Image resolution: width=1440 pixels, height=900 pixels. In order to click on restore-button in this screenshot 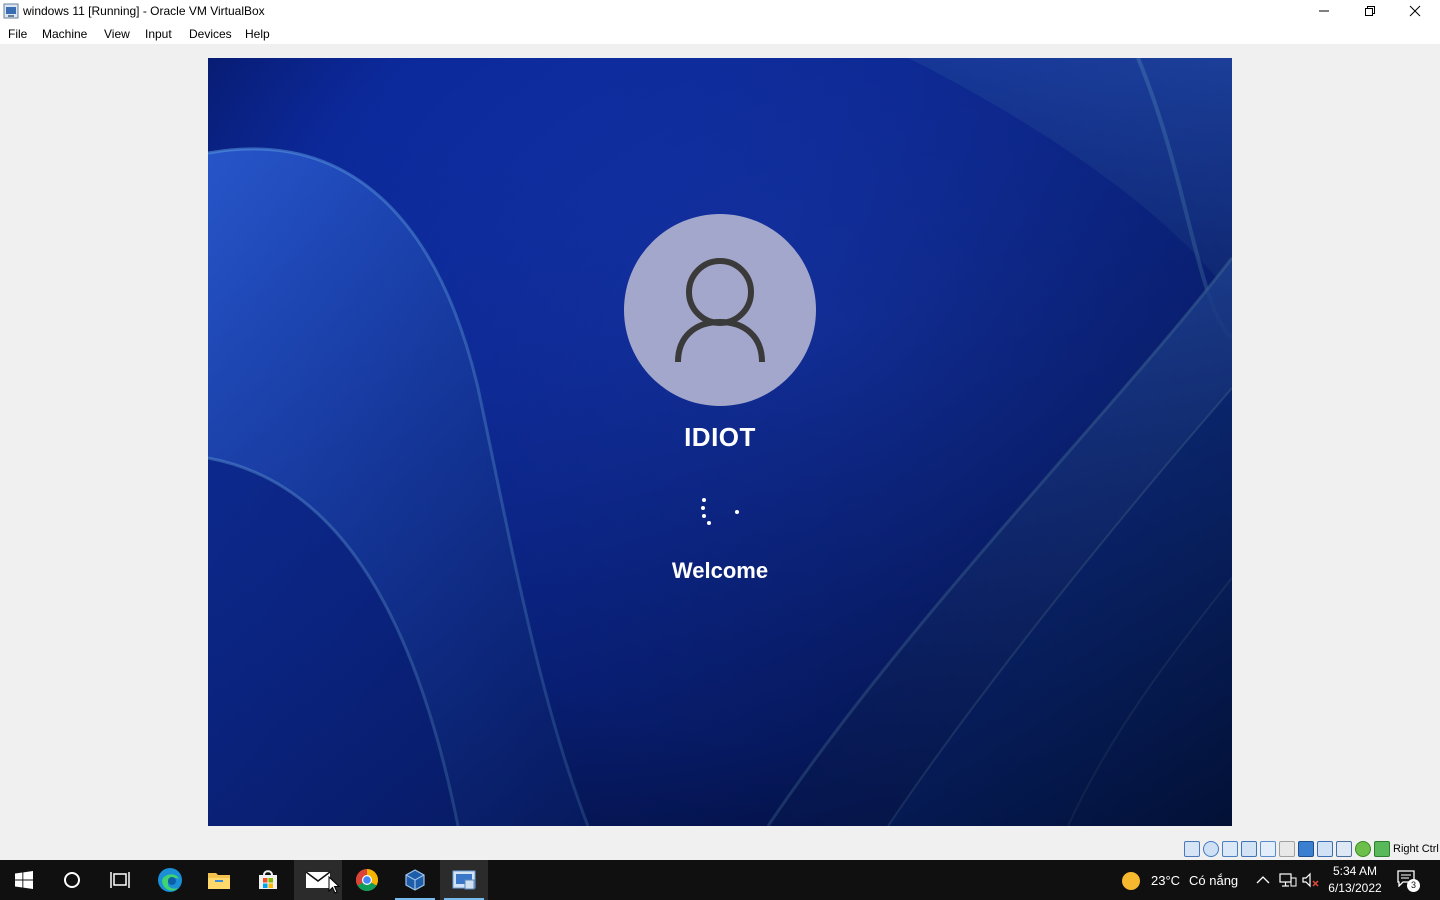, I will do `click(1370, 11)`.